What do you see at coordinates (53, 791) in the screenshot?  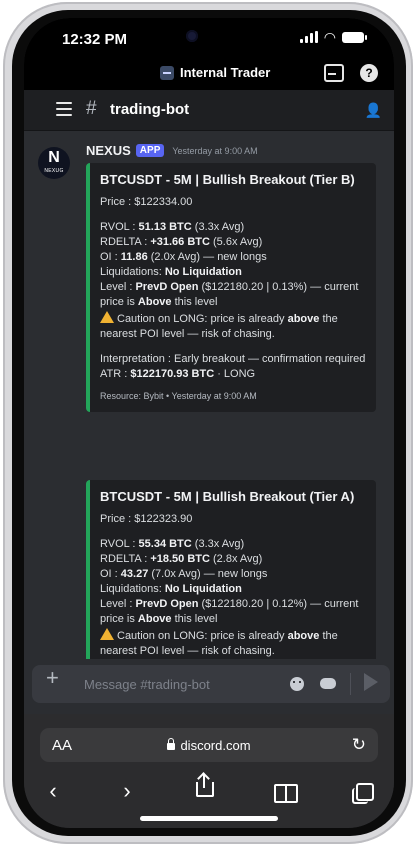 I see `back-icon: ‹` at bounding box center [53, 791].